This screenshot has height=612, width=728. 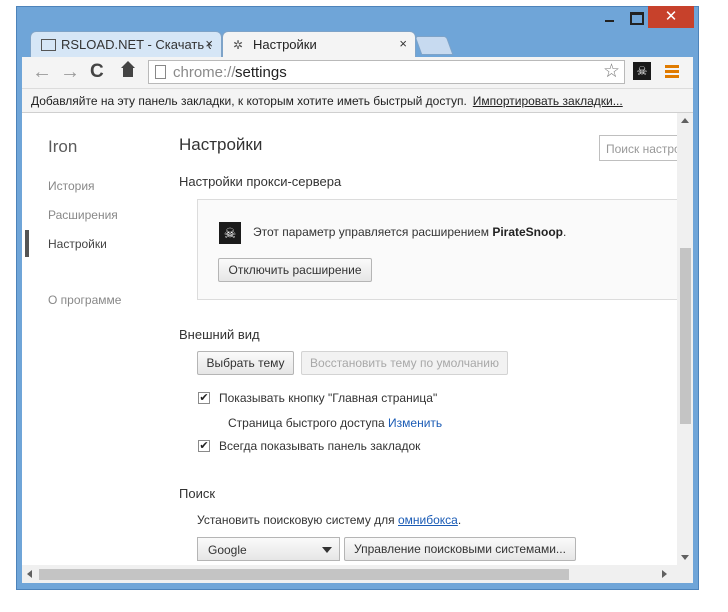 What do you see at coordinates (664, 574) in the screenshot?
I see `scroll-right-arrow-icon` at bounding box center [664, 574].